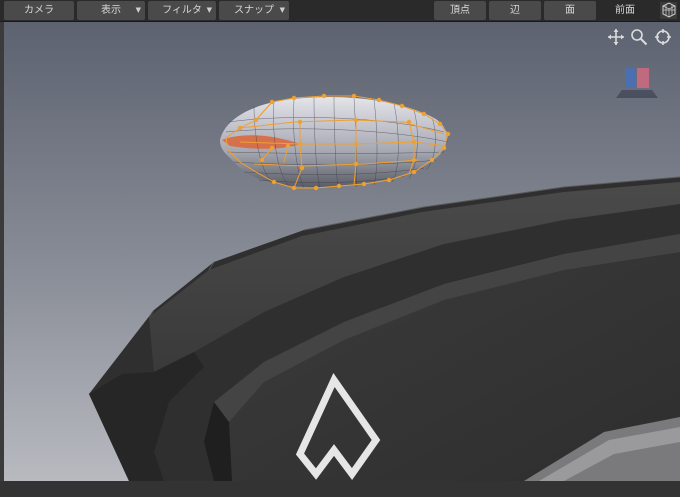 The width and height of the screenshot is (680, 497). I want to click on snap-menu-label: スナップ, so click(254, 10).